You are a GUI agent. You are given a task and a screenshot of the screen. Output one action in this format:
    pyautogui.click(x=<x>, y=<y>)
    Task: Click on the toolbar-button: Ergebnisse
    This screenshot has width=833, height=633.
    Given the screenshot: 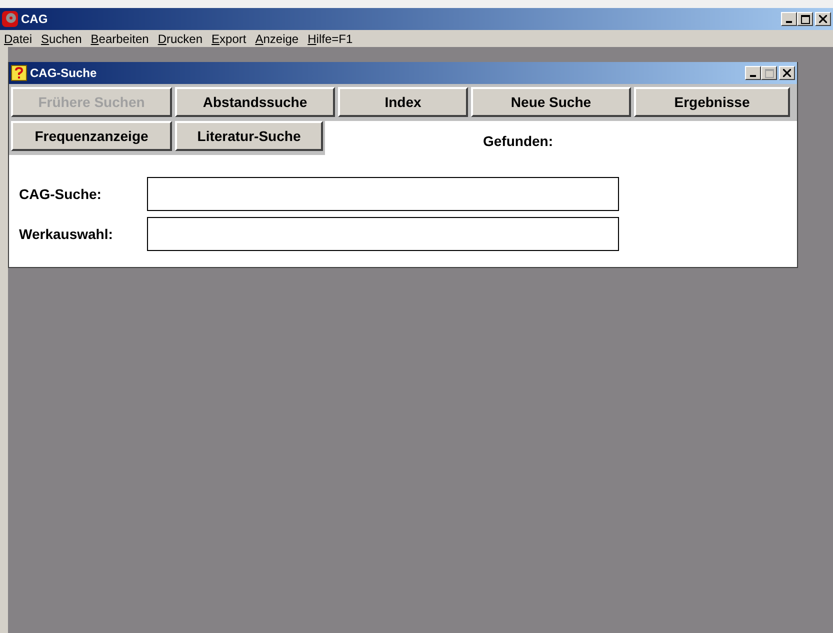 What is the action you would take?
    pyautogui.click(x=712, y=102)
    